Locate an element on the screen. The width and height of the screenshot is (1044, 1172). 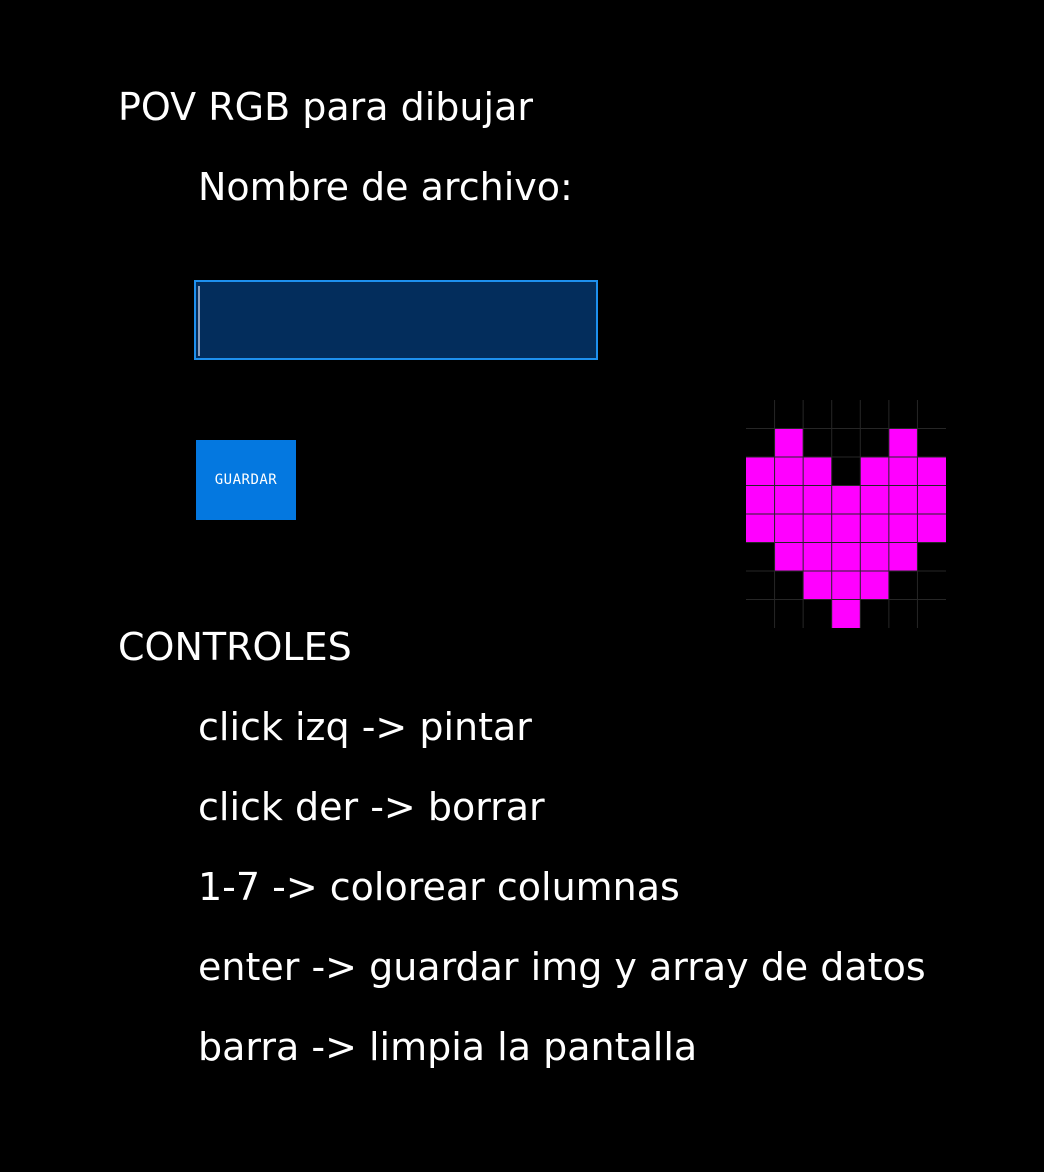
control-hint-save: enter -> guardar img y array de datos is located at coordinates (562, 967).